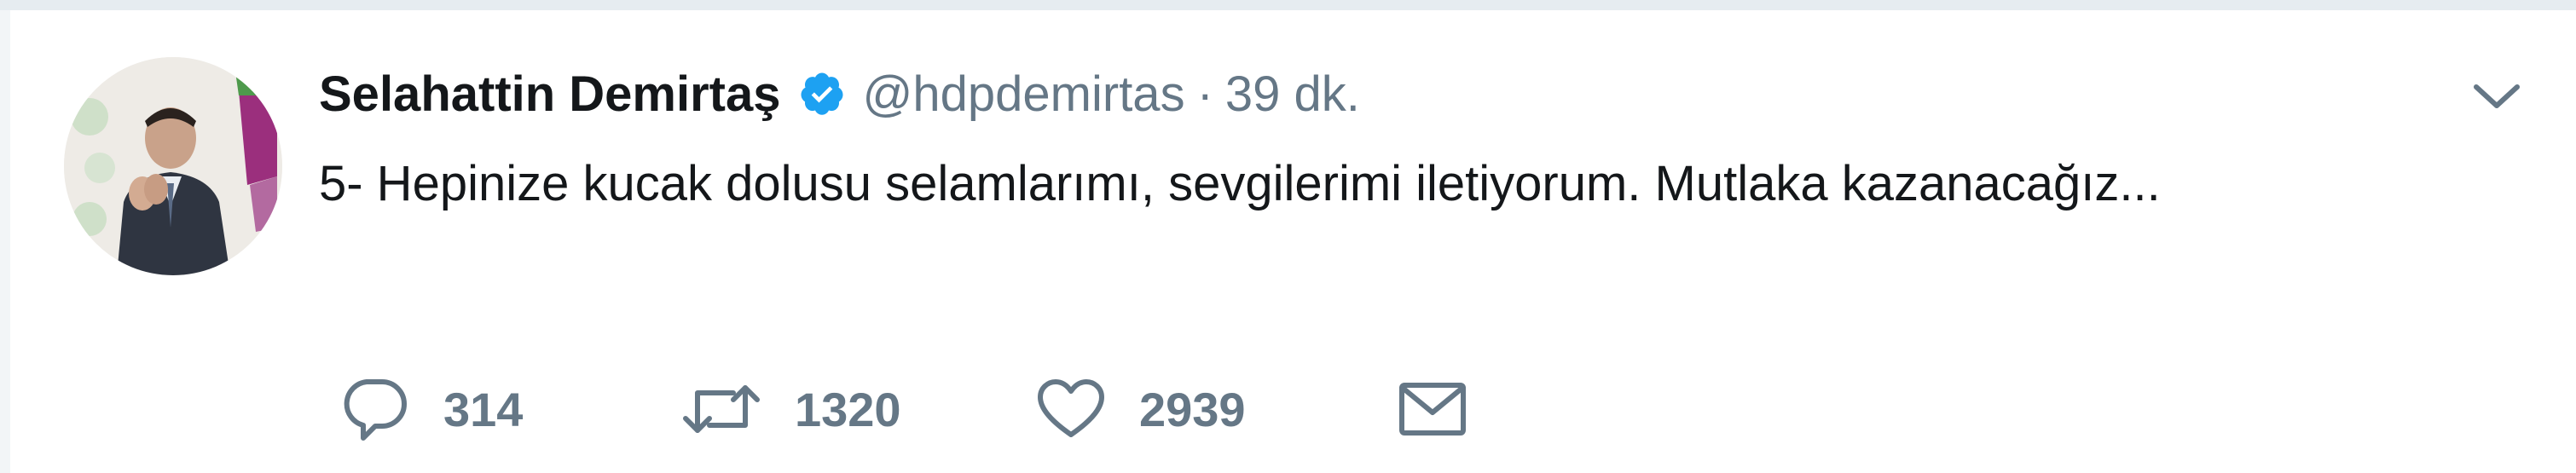 This screenshot has width=2576, height=473. I want to click on reply-icon, so click(375, 409).